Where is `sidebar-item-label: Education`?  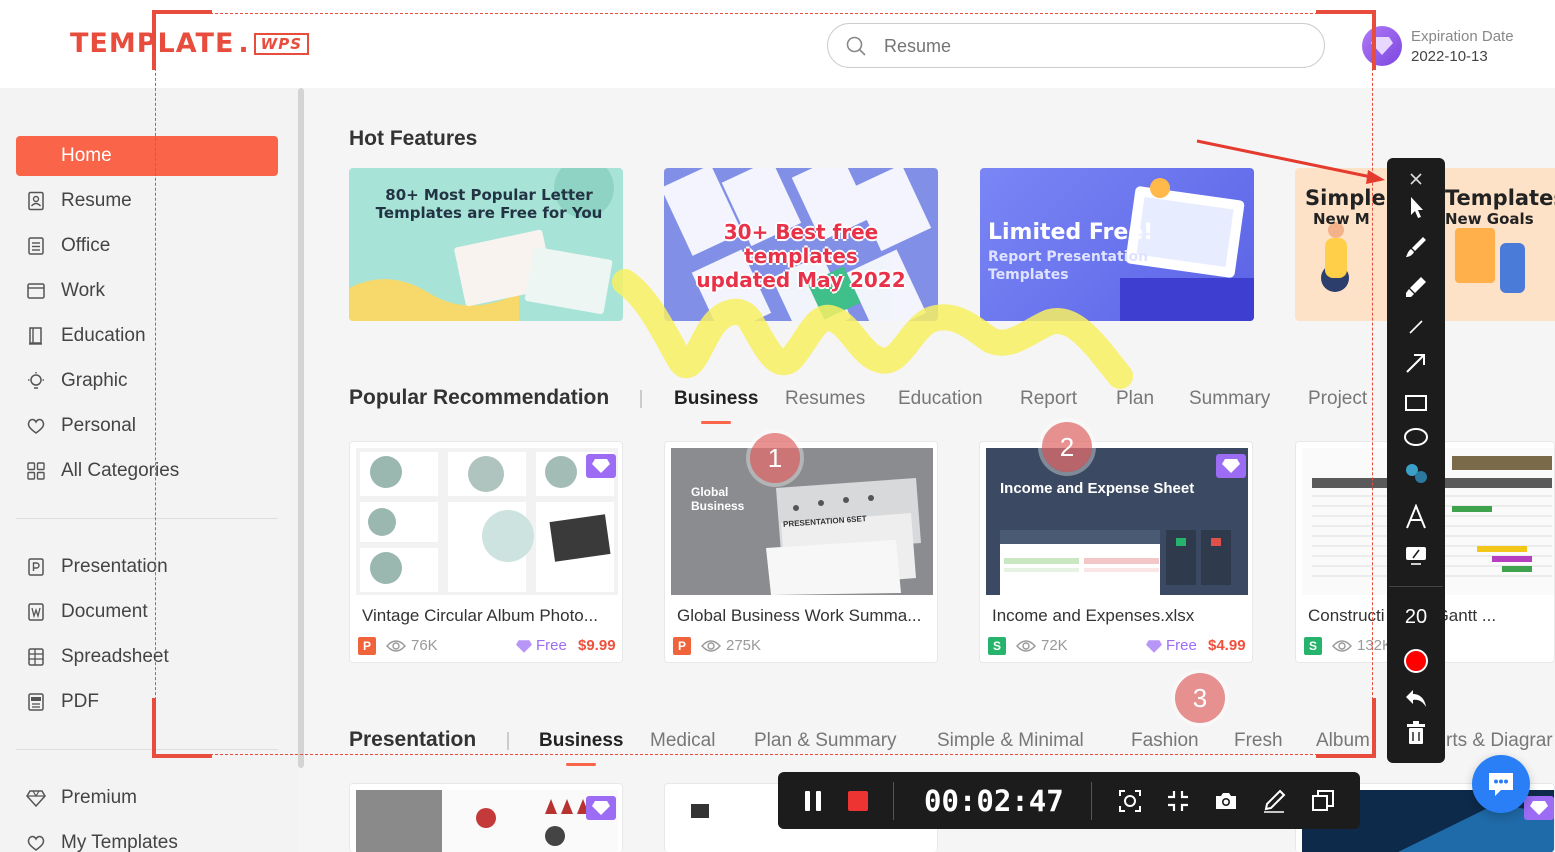 sidebar-item-label: Education is located at coordinates (103, 335).